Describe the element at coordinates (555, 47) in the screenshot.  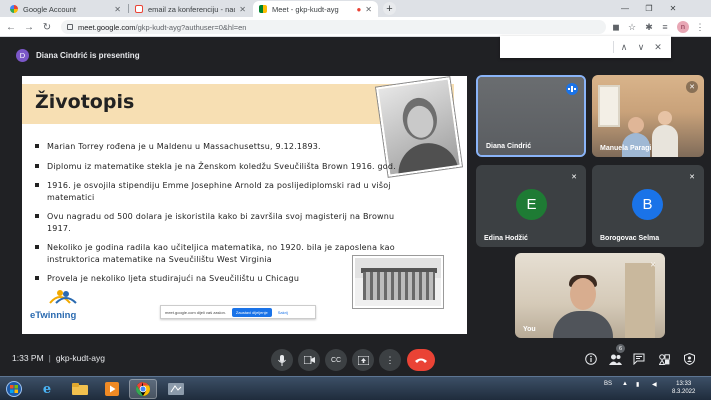
I see `find-input` at that location.